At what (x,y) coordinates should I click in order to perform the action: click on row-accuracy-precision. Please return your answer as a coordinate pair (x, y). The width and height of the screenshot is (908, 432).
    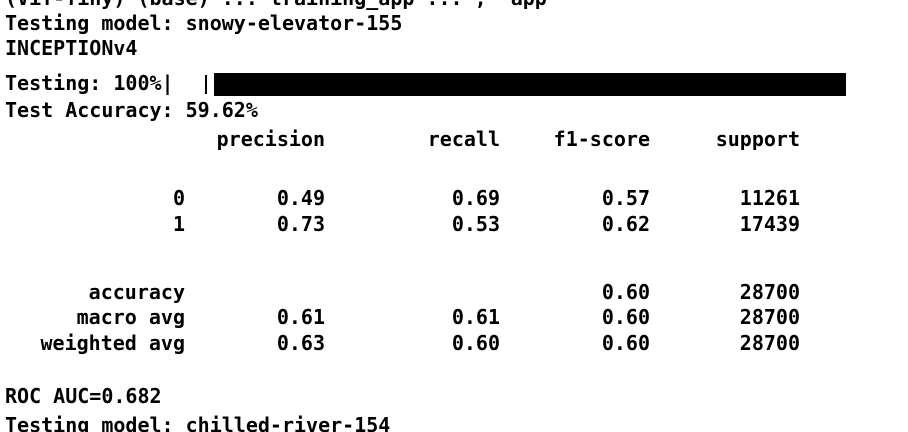
    Looking at the image, I should click on (255, 292).